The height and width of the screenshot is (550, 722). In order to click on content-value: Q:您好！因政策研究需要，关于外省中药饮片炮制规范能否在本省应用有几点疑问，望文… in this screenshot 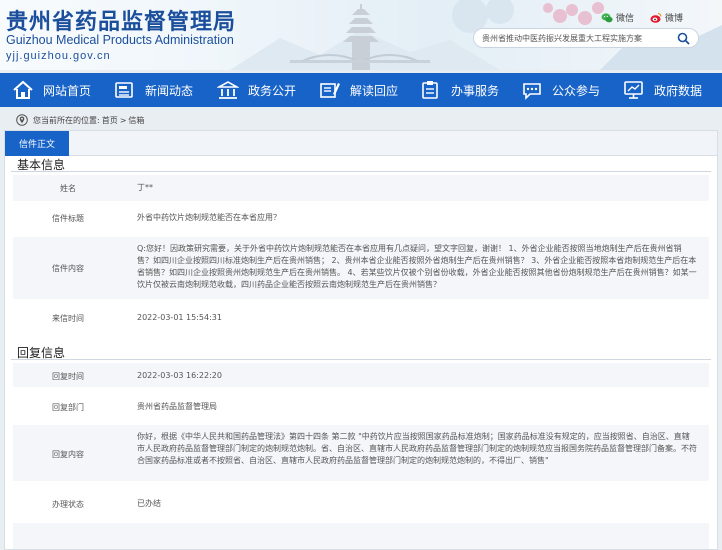, I will do `click(417, 266)`.